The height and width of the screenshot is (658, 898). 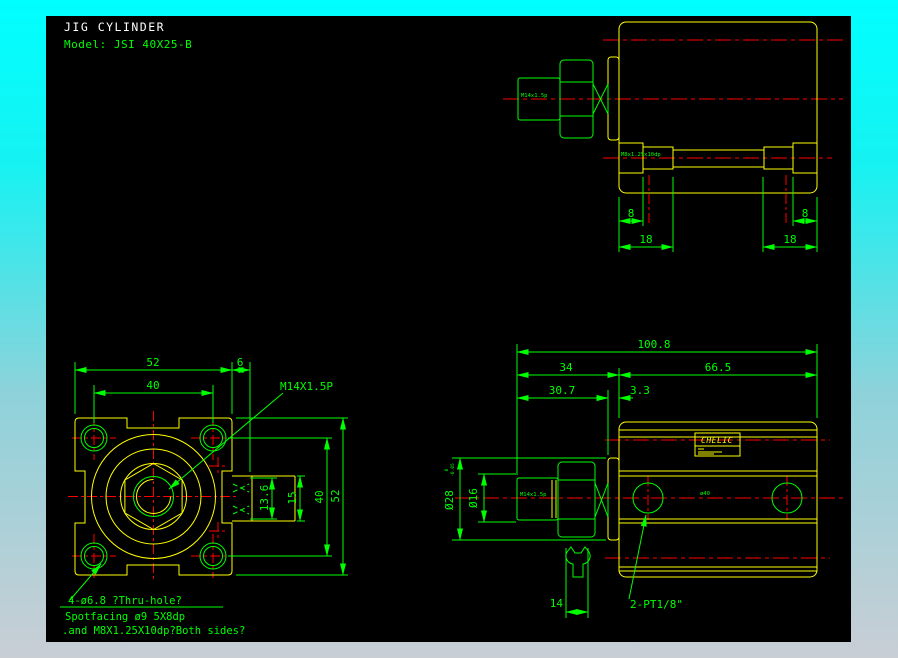 What do you see at coordinates (473, 498) in the screenshot?
I see `dim-label: Ø16` at bounding box center [473, 498].